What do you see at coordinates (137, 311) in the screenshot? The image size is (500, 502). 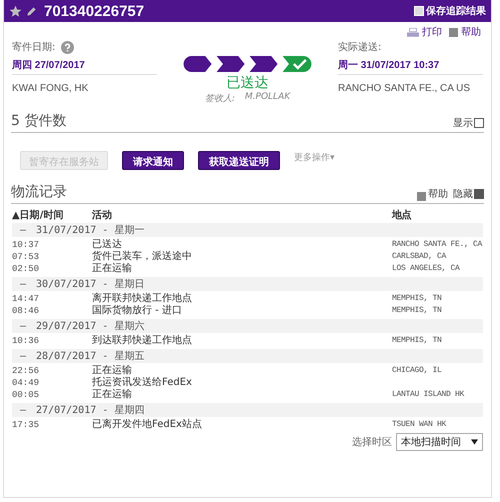 I see `table-cell-text: 国际货物放行 - 进口` at bounding box center [137, 311].